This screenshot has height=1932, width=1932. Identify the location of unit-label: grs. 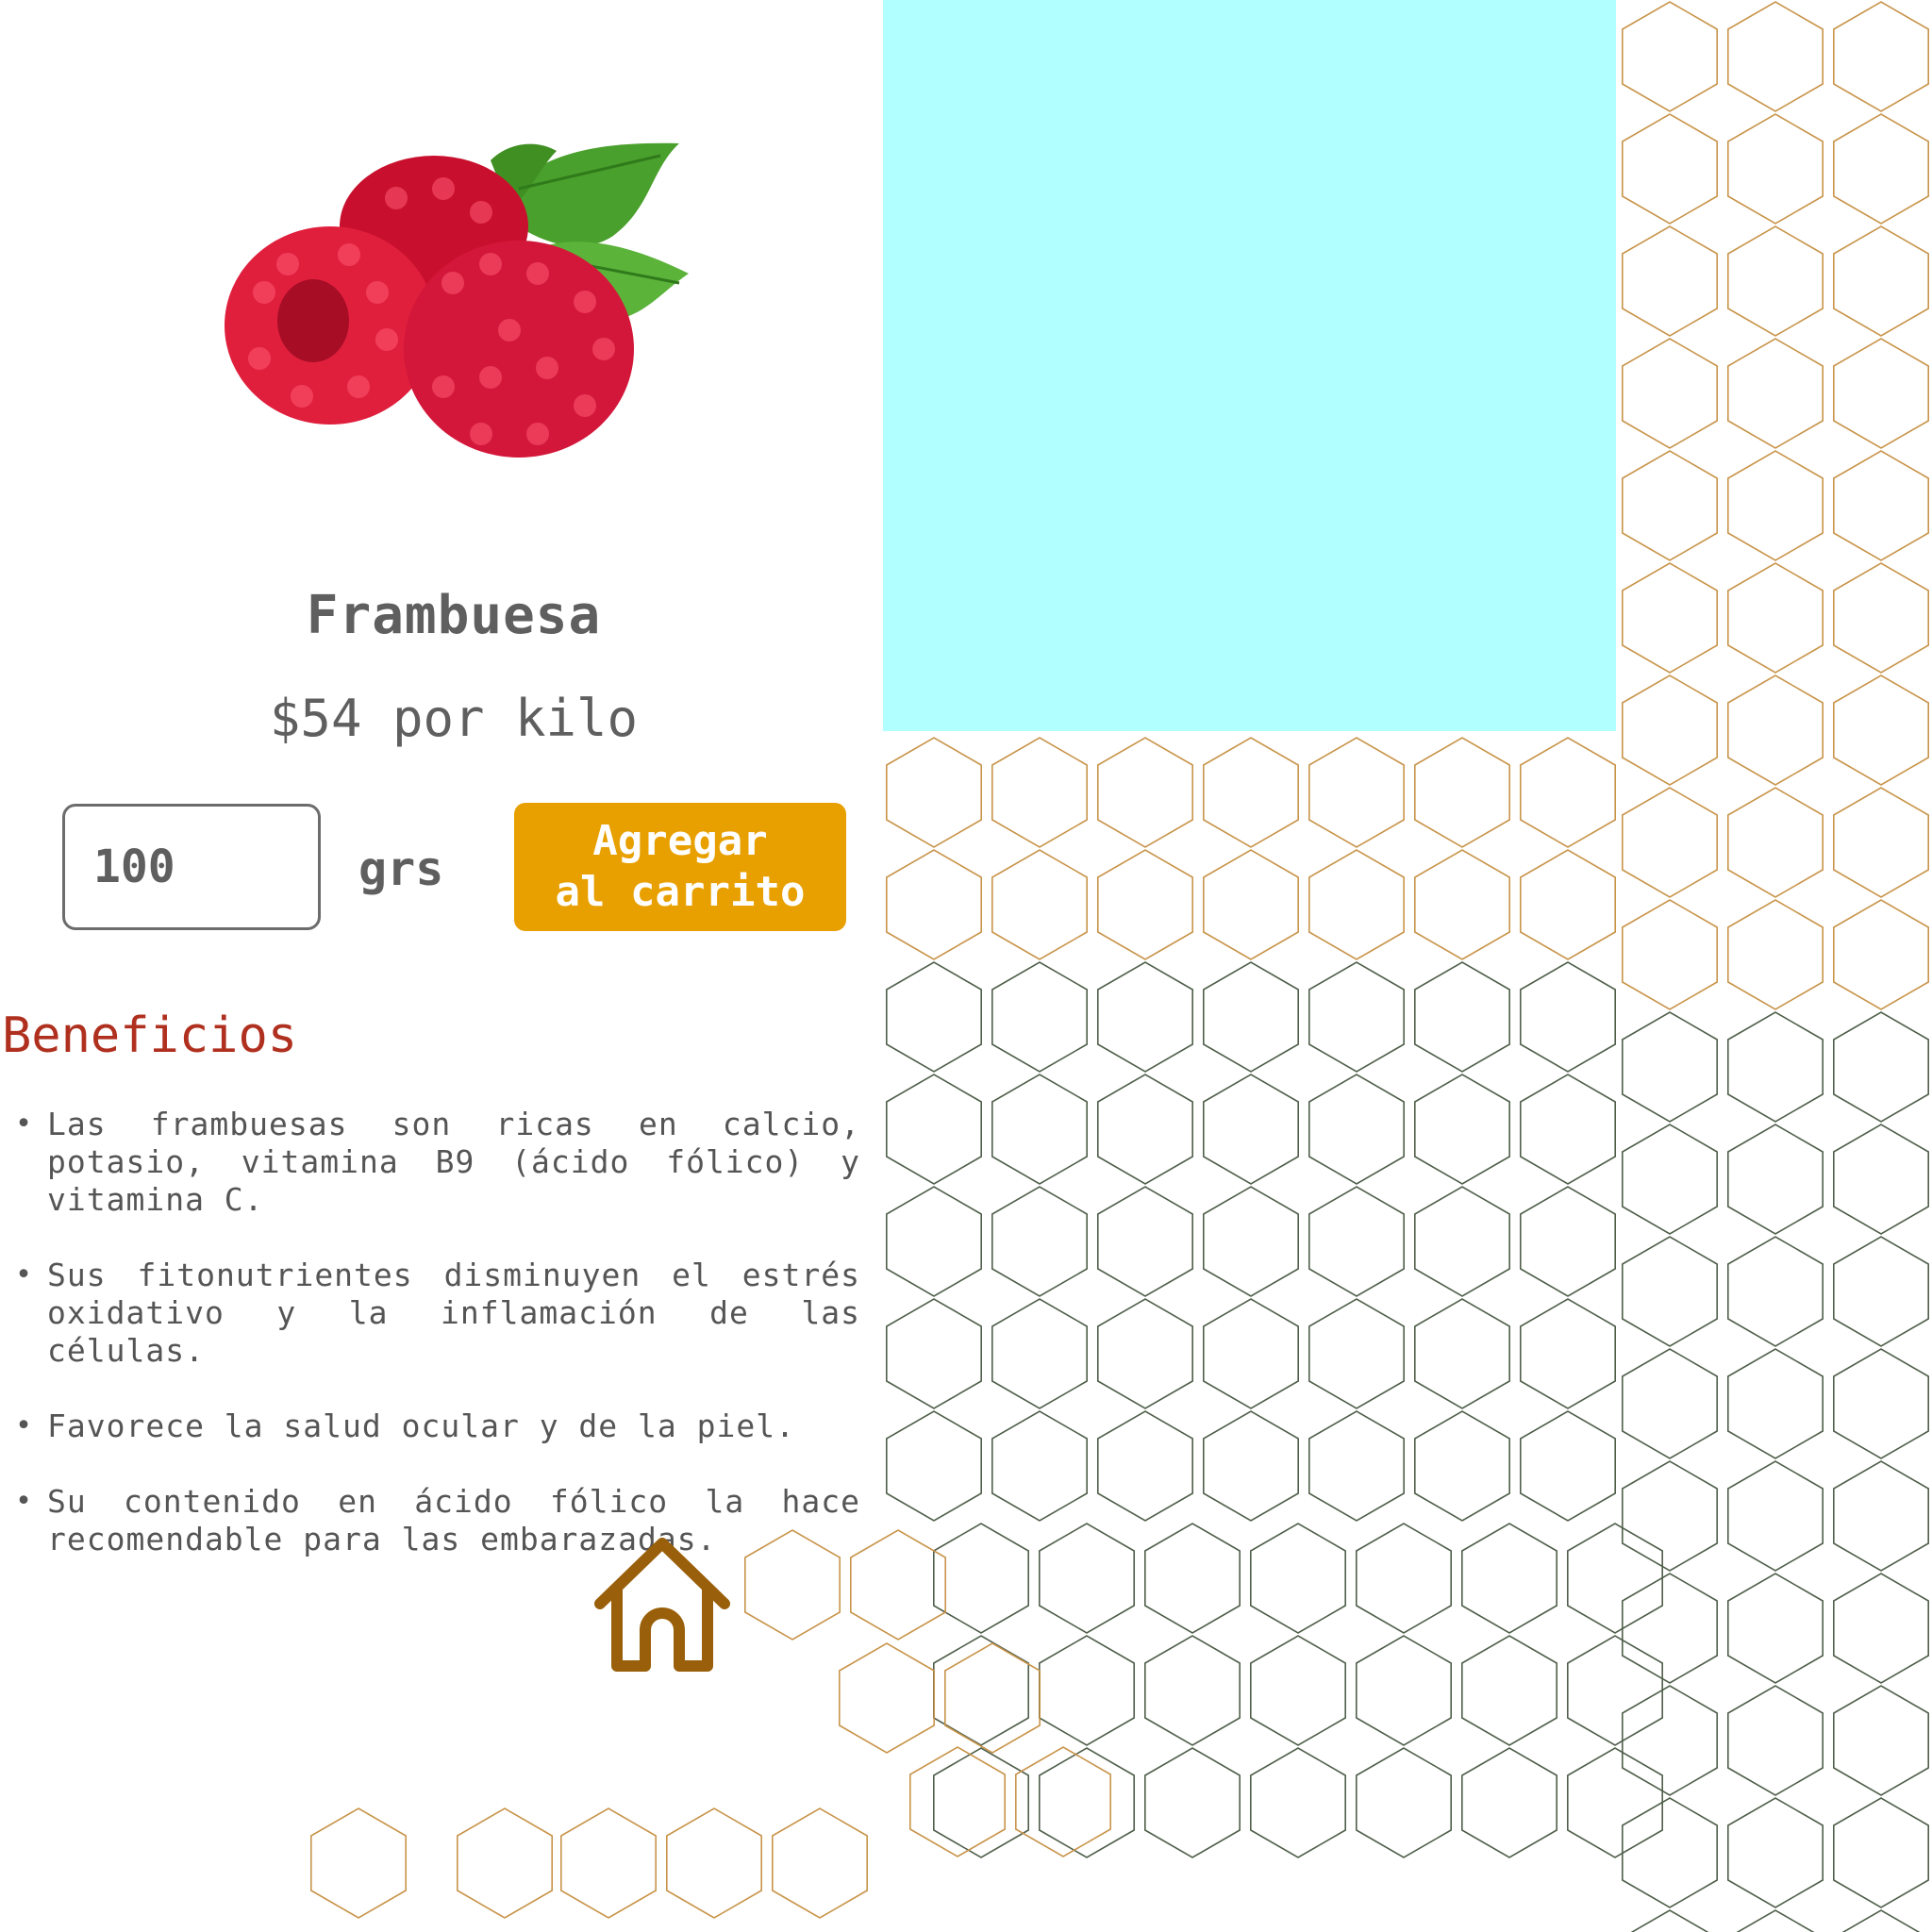
(401, 869).